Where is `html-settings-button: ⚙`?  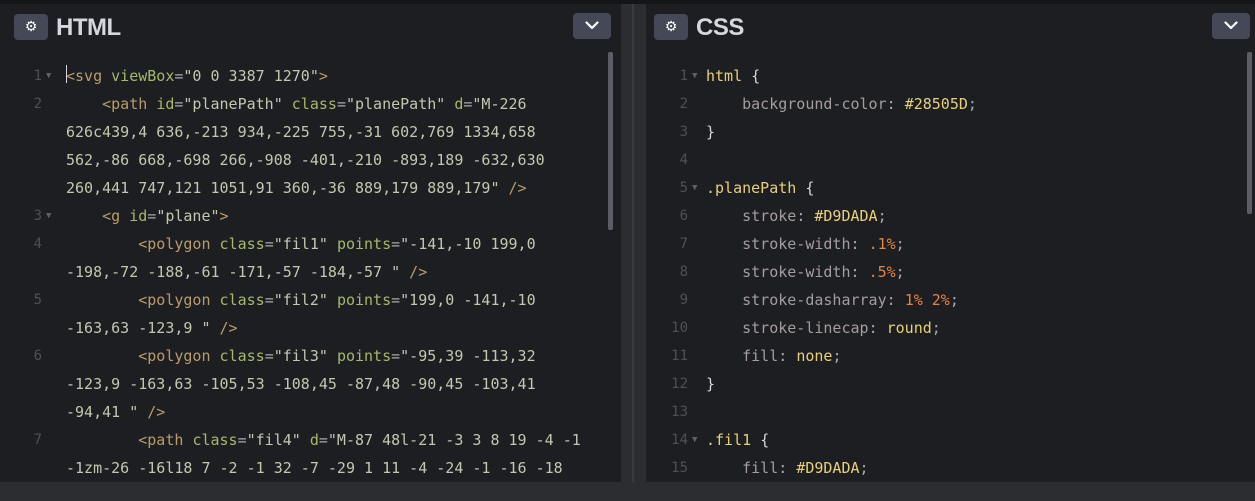
html-settings-button: ⚙ is located at coordinates (31, 27).